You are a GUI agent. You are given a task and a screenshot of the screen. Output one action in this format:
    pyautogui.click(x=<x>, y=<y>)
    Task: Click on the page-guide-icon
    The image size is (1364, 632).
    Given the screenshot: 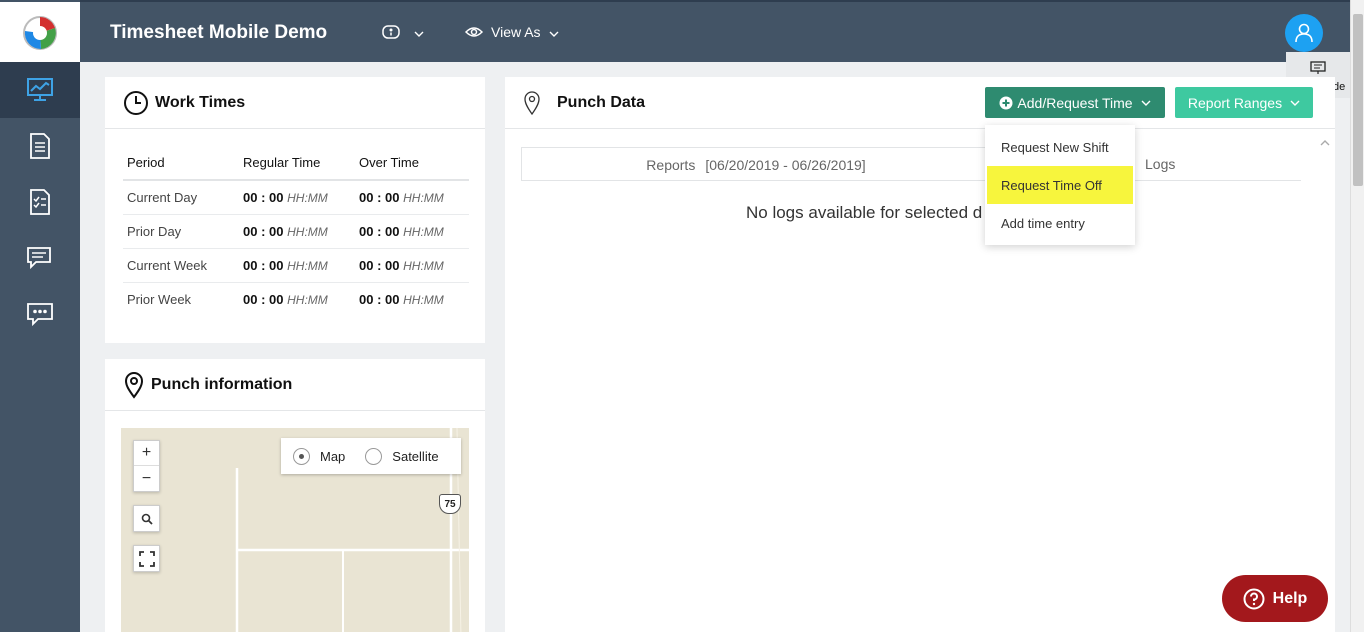 What is the action you would take?
    pyautogui.click(x=1318, y=67)
    